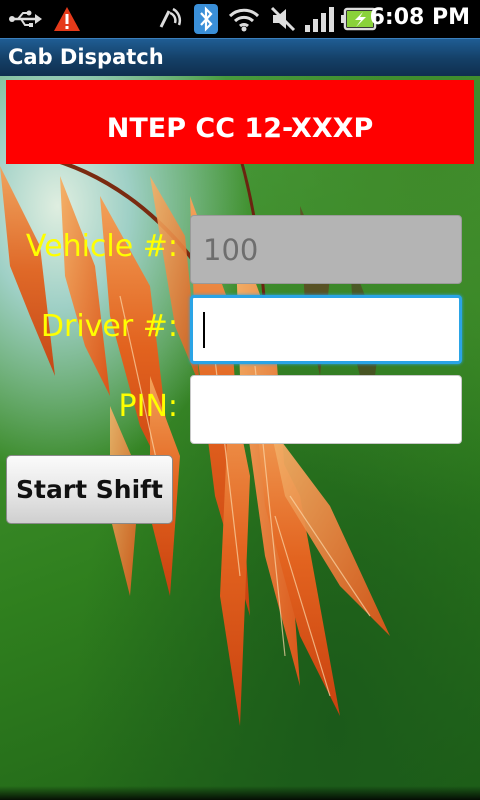 Image resolution: width=480 pixels, height=800 pixels. Describe the element at coordinates (169, 19) in the screenshot. I see `nfc-icon` at that location.